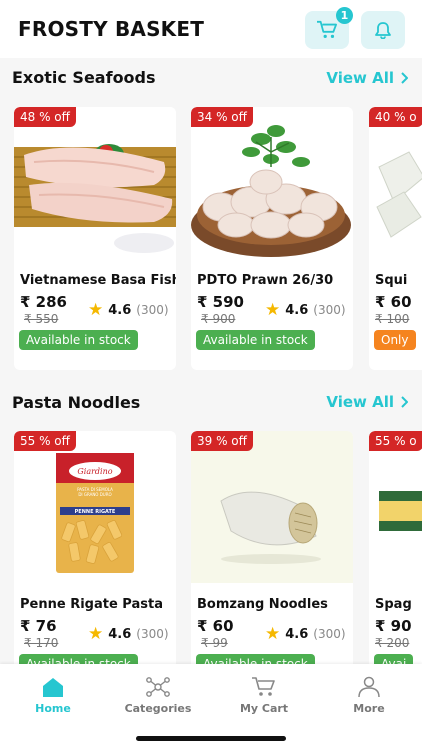 Image resolution: width=422 pixels, height=750 pixels. Describe the element at coordinates (38, 626) in the screenshot. I see `product-price: ₹ 76` at that location.